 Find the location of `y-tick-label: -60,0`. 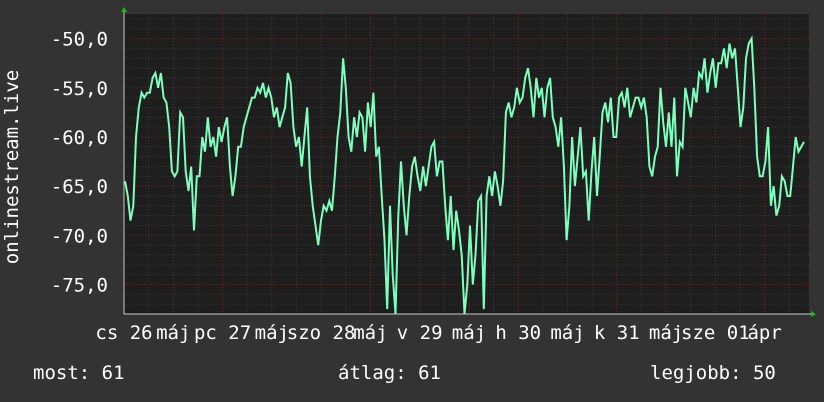

y-tick-label: -60,0 is located at coordinates (79, 138).